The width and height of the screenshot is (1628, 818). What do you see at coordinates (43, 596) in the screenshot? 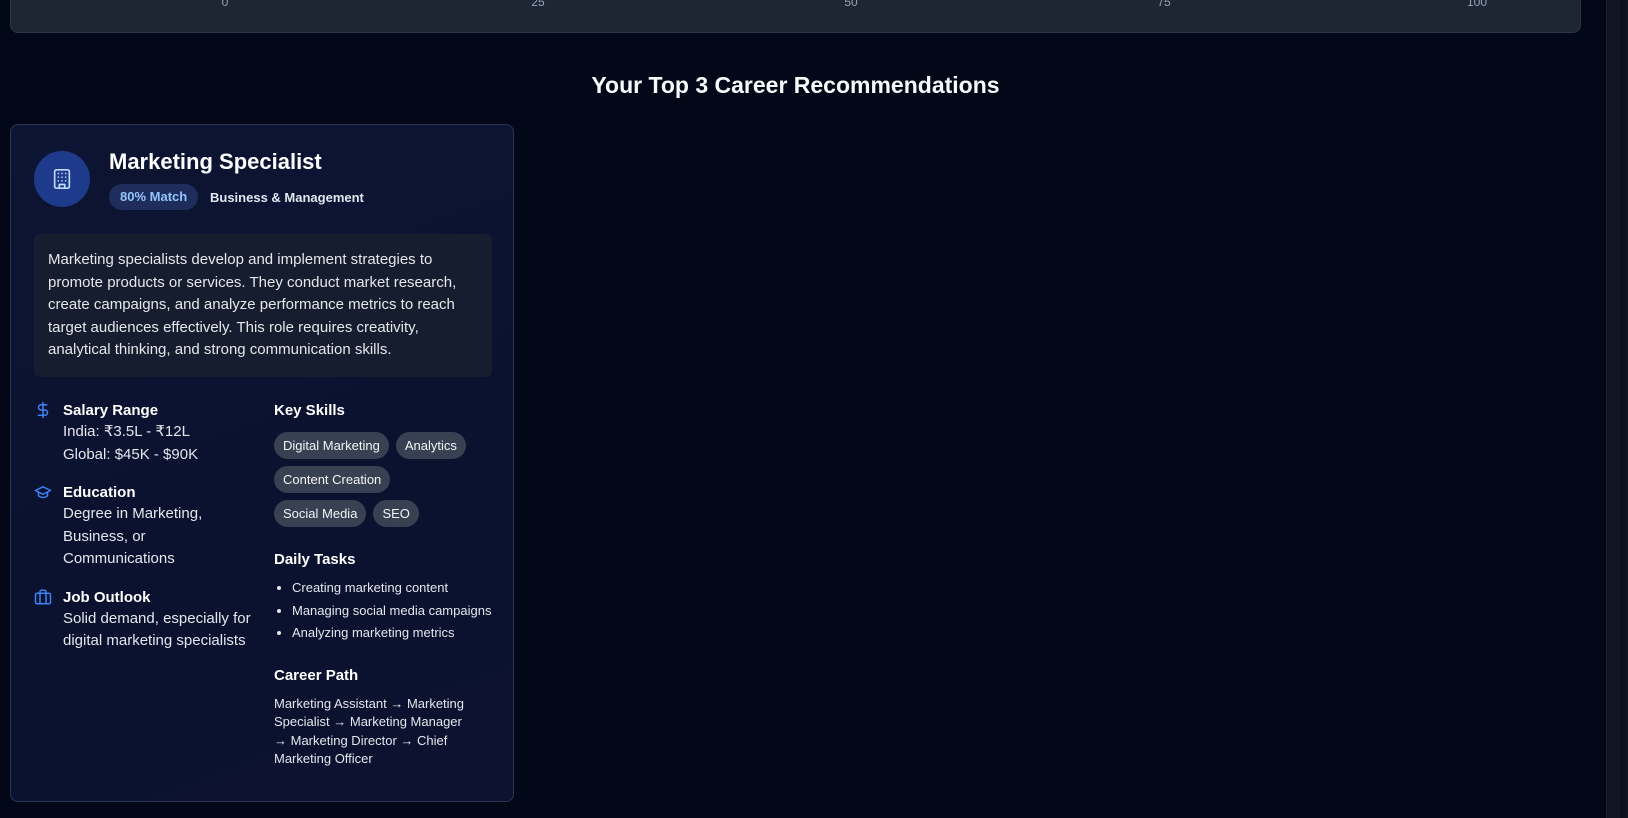
I see `briefcase-icon` at bounding box center [43, 596].